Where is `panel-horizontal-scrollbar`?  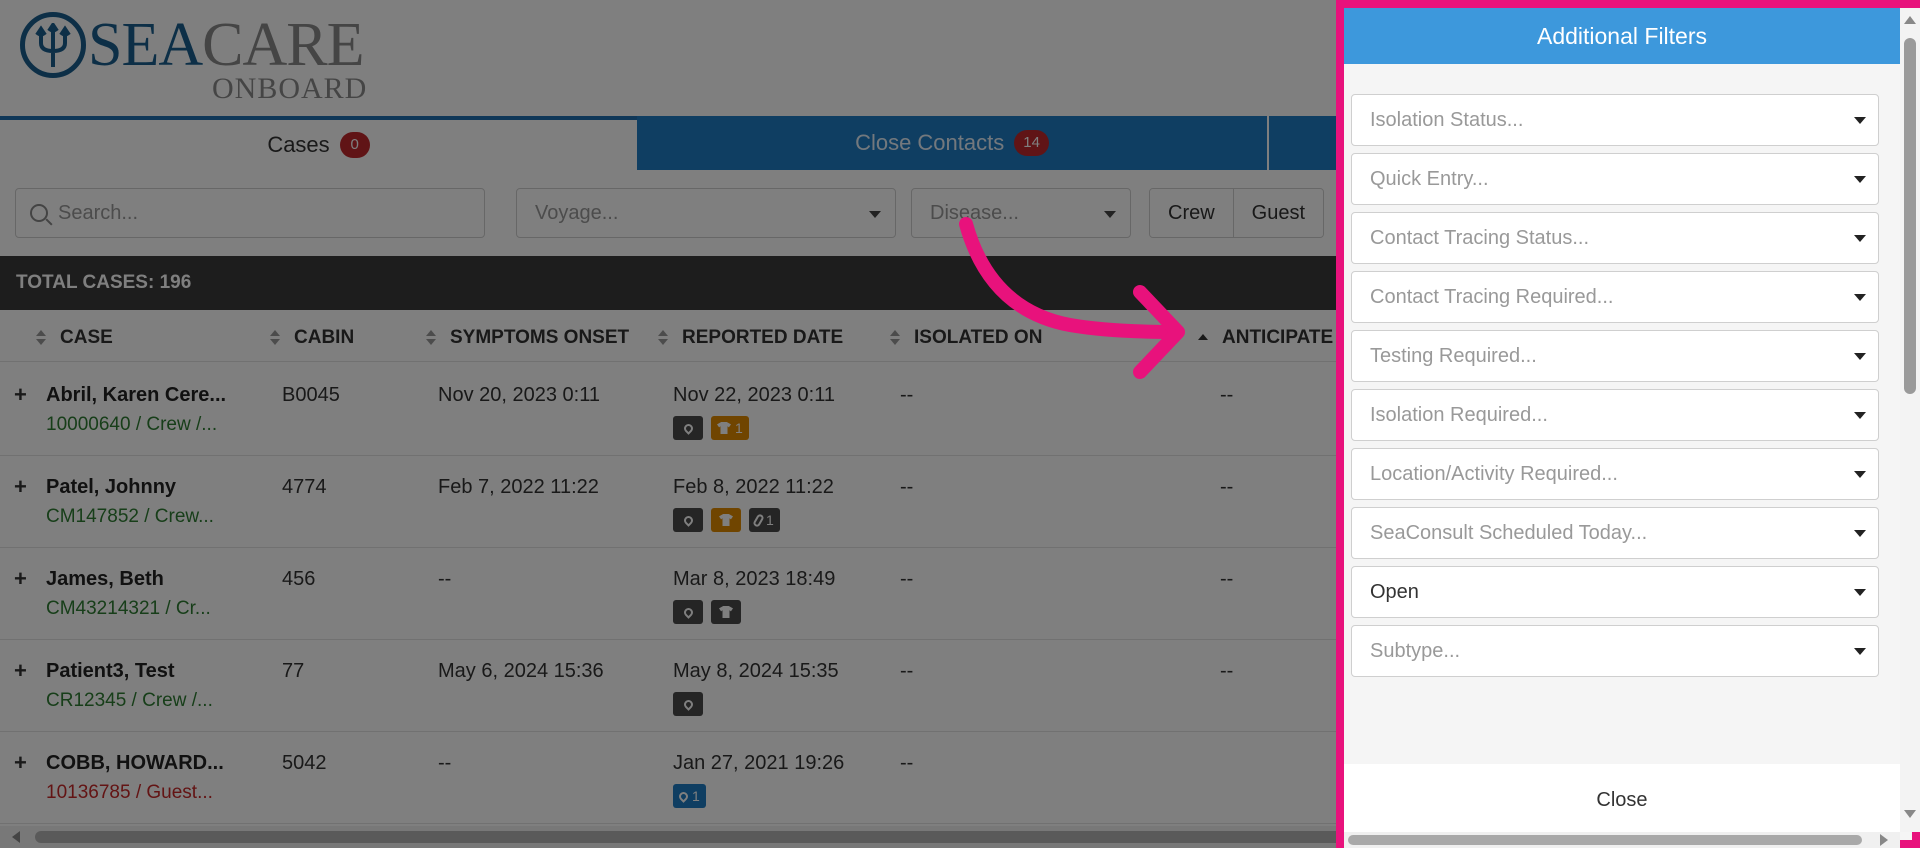
panel-horizontal-scrollbar is located at coordinates (1622, 840).